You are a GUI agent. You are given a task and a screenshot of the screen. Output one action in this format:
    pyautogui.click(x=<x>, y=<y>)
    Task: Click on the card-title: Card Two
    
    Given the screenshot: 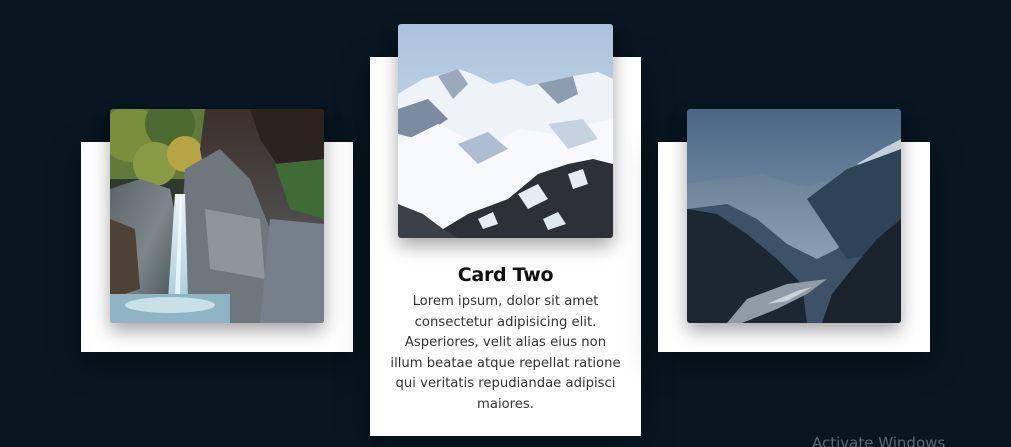 What is the action you would take?
    pyautogui.click(x=505, y=275)
    